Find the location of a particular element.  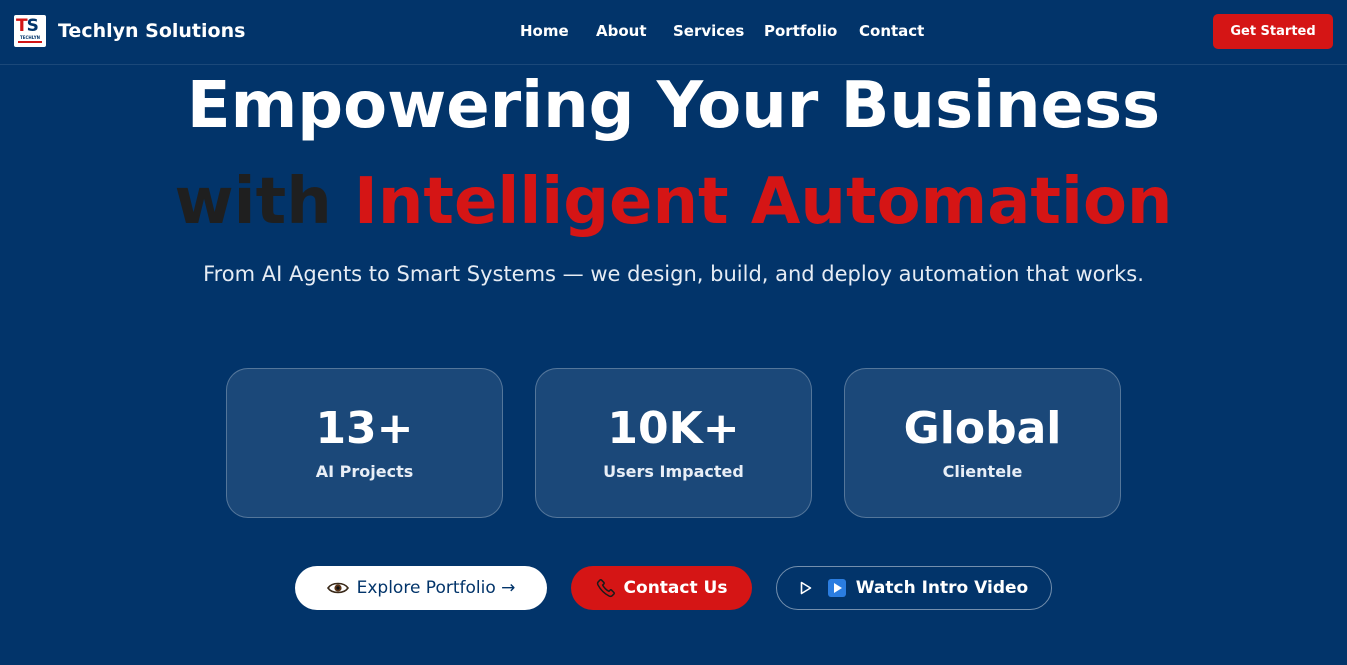

stat-card-users: 10K+ Users Impacted is located at coordinates (673, 443).